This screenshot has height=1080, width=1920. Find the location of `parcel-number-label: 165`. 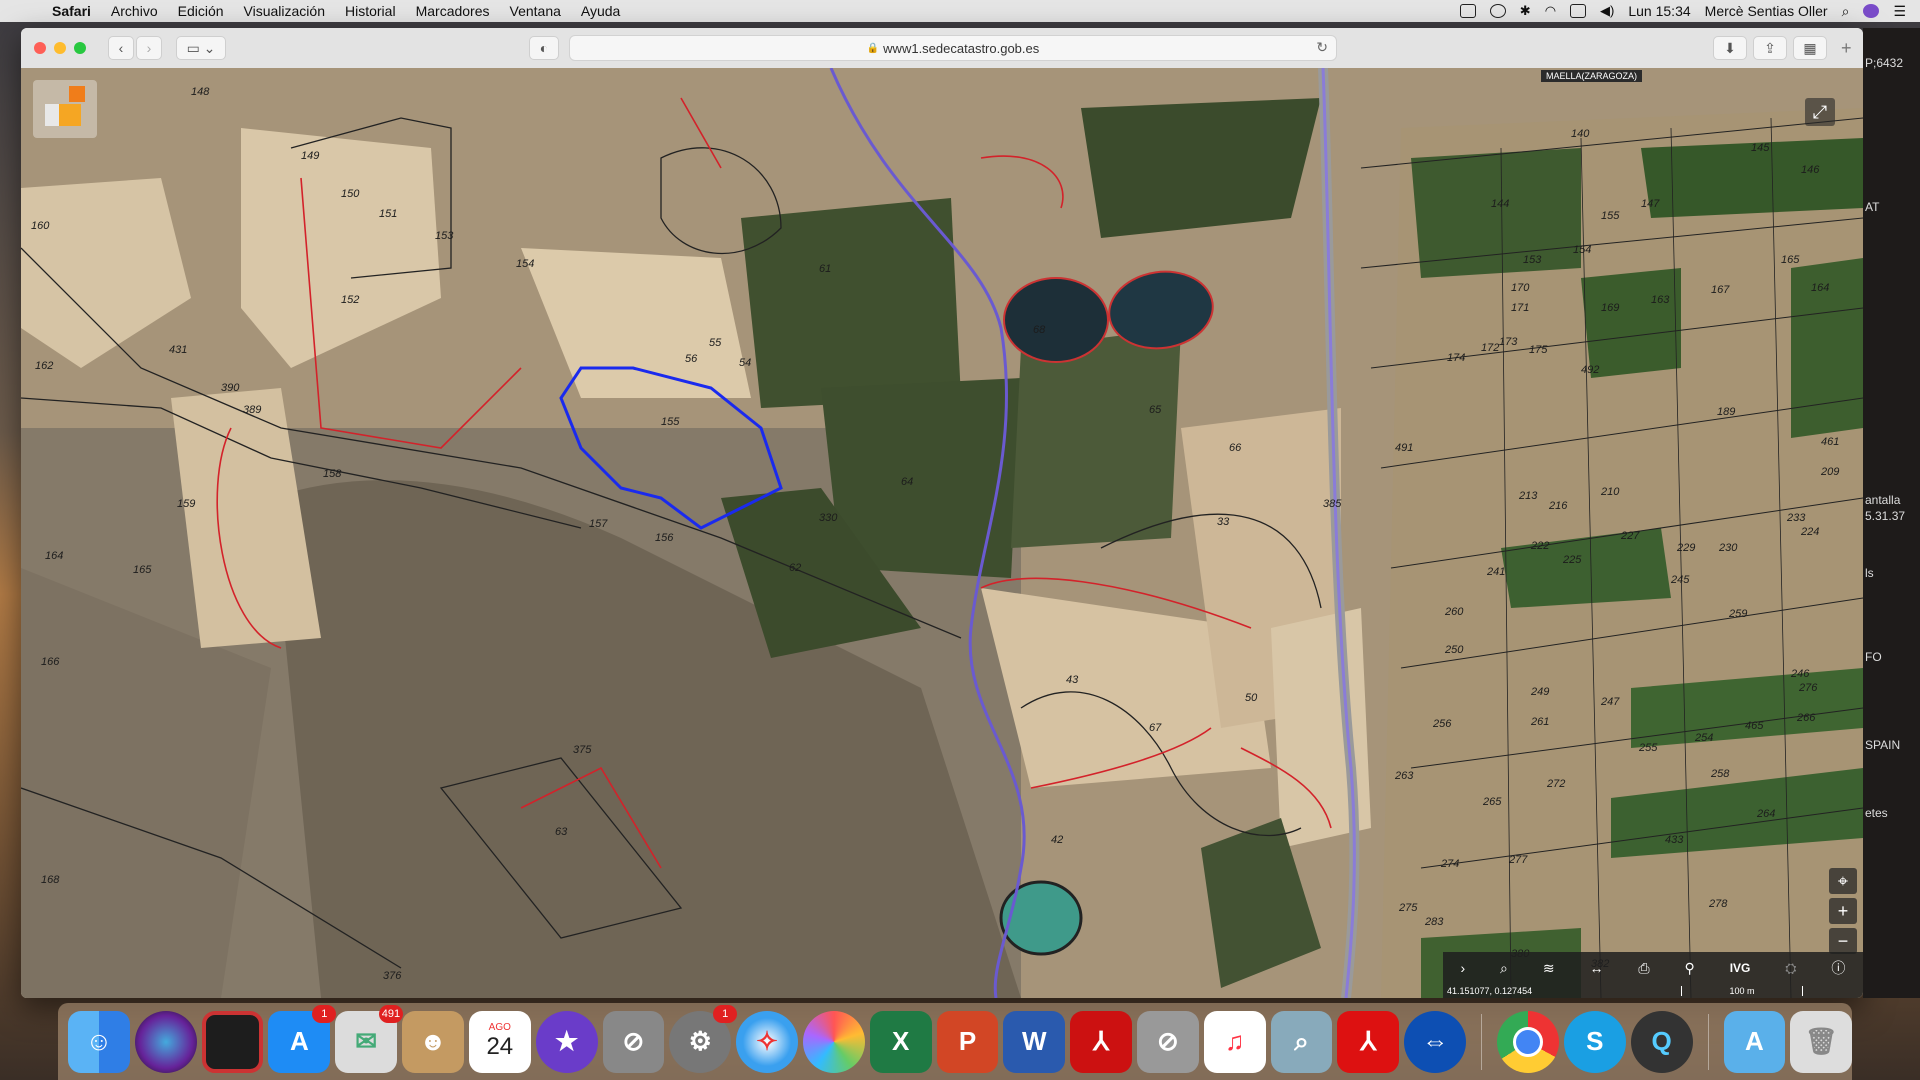

parcel-number-label: 165 is located at coordinates (1790, 260).